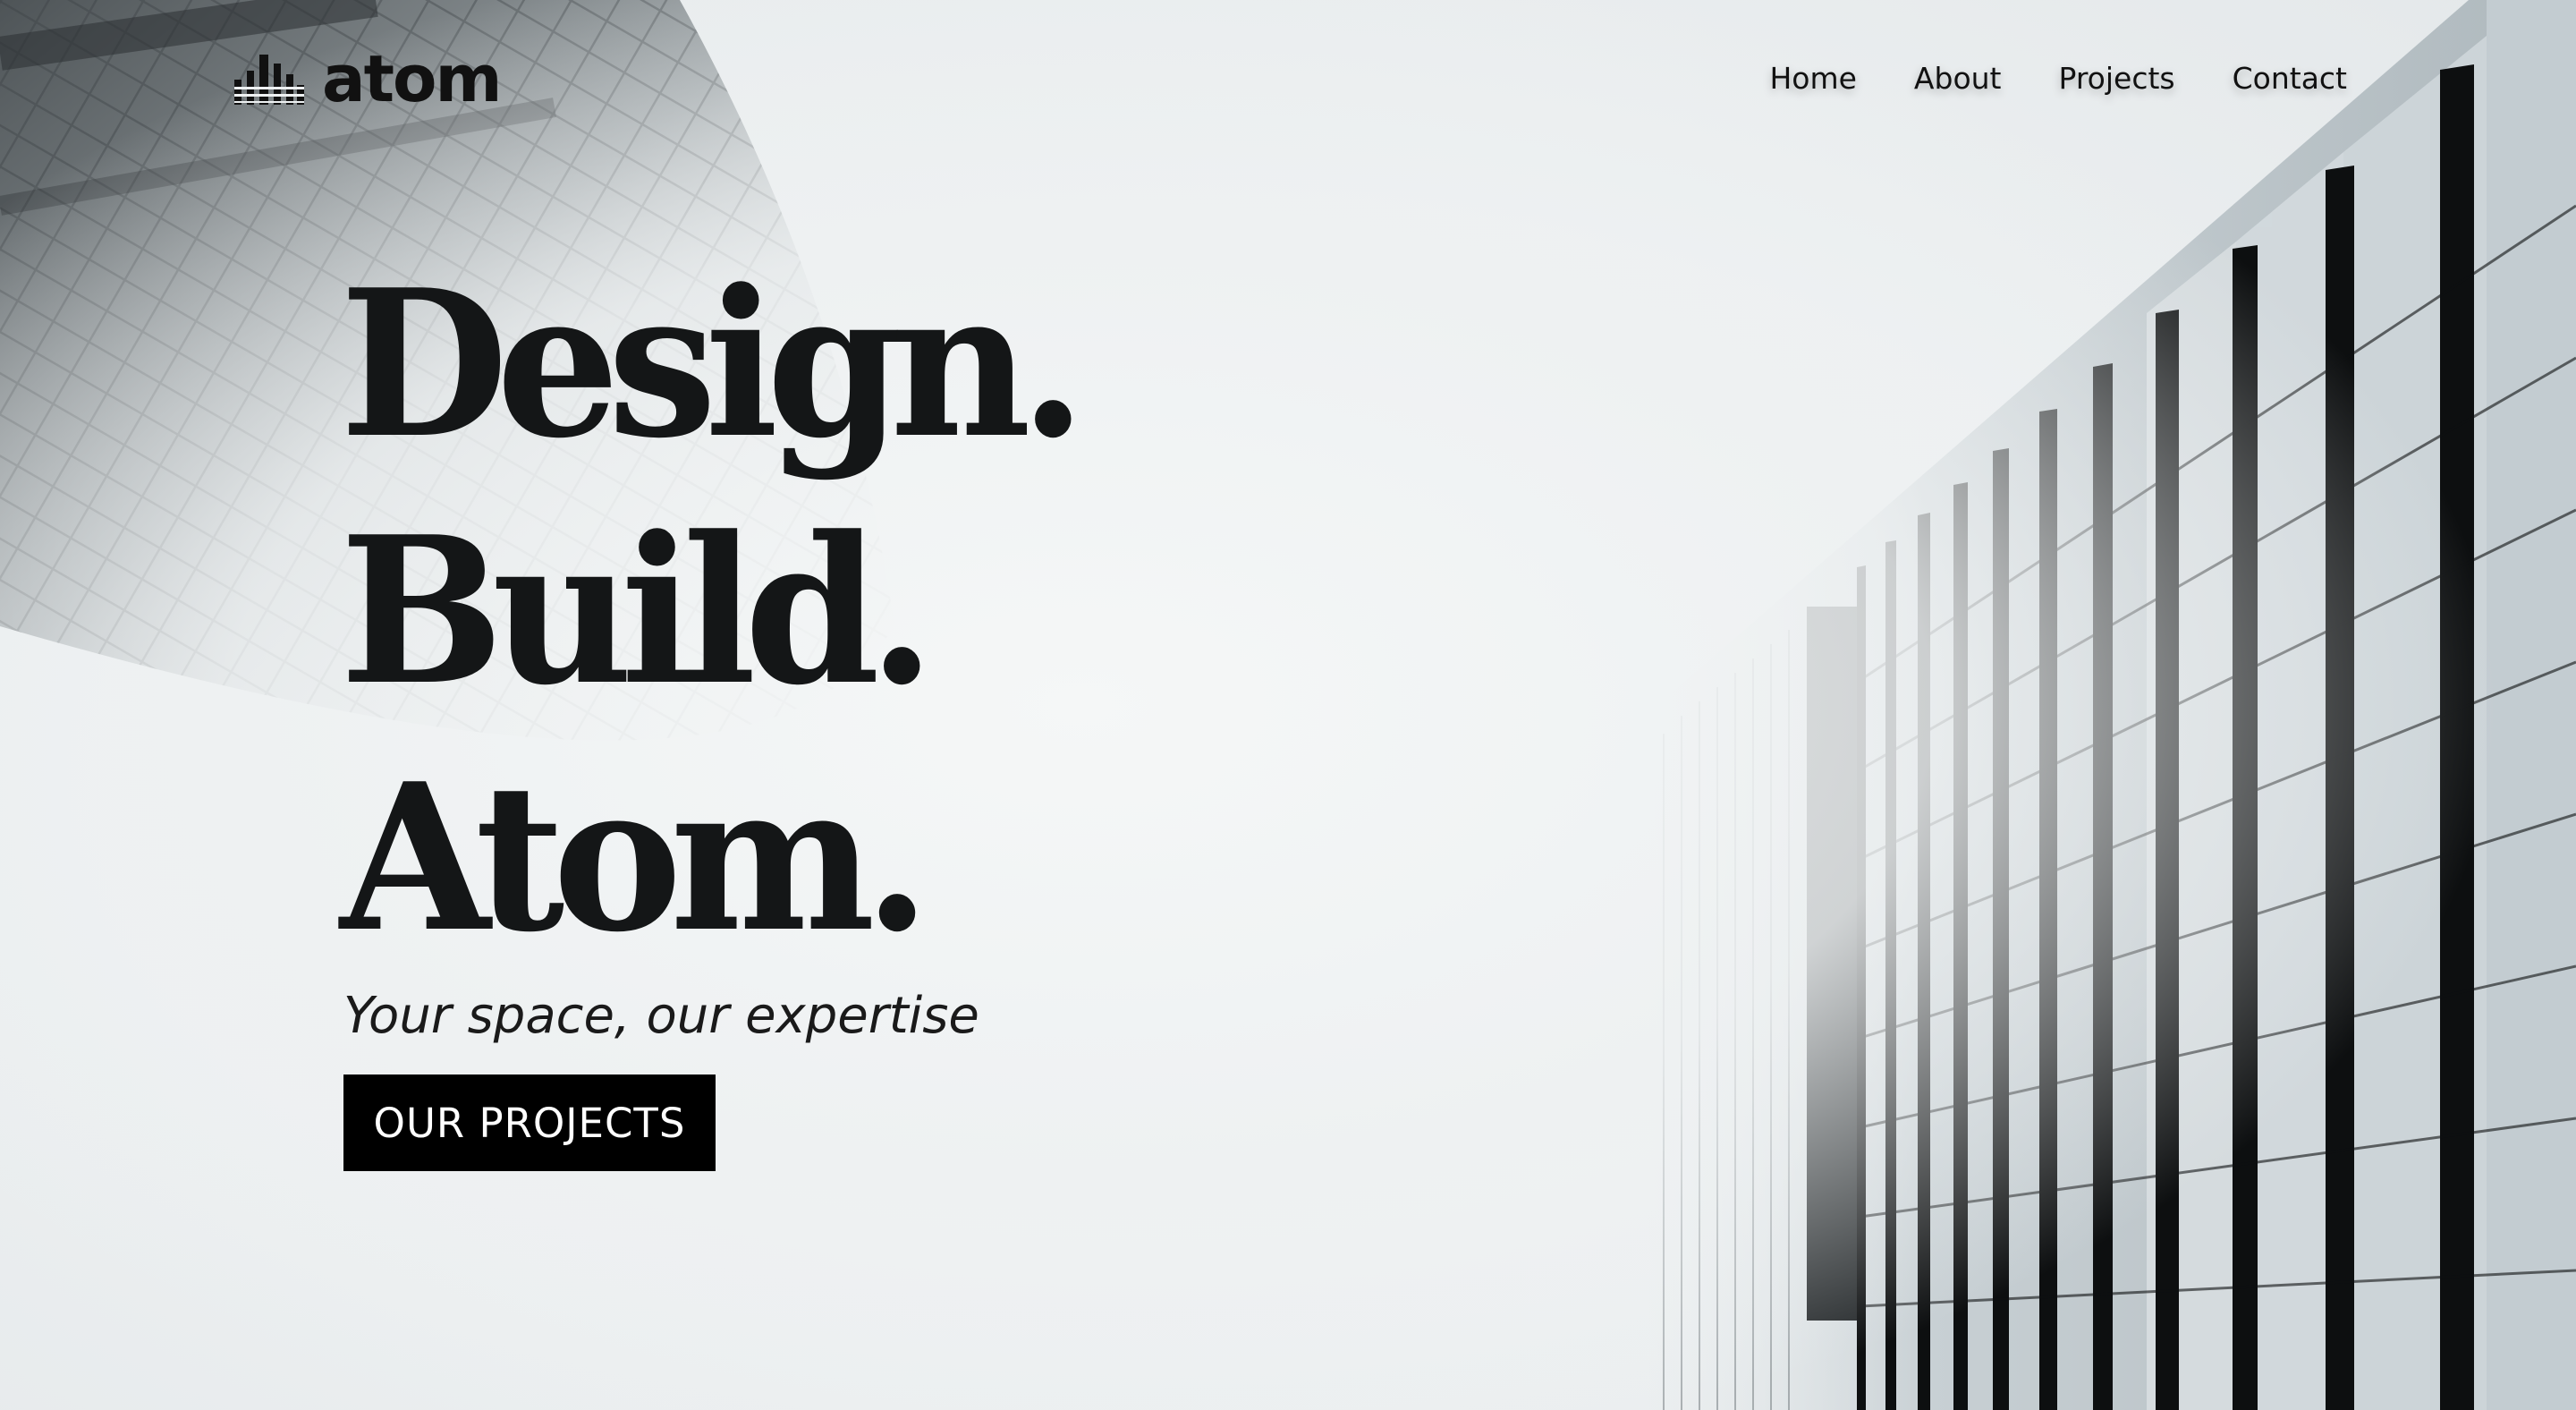 Image resolution: width=2576 pixels, height=1410 pixels. Describe the element at coordinates (2058, 79) in the screenshot. I see `main-nav: Home About Projects Contact` at that location.